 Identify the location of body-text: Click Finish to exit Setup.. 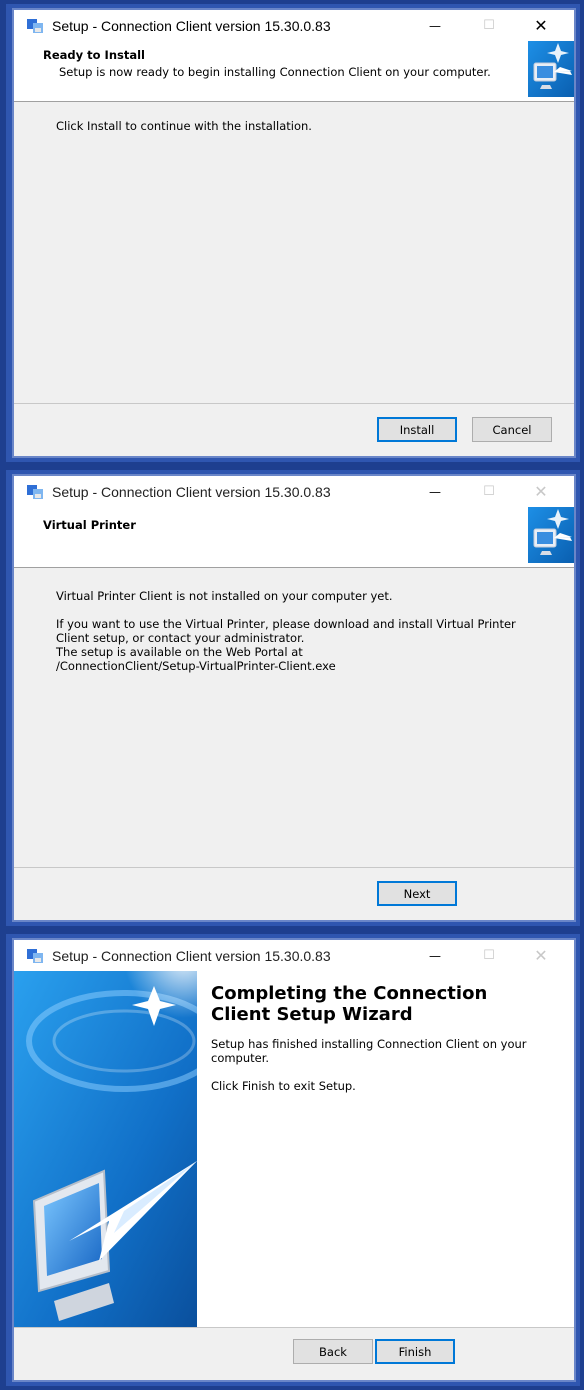
(283, 1086).